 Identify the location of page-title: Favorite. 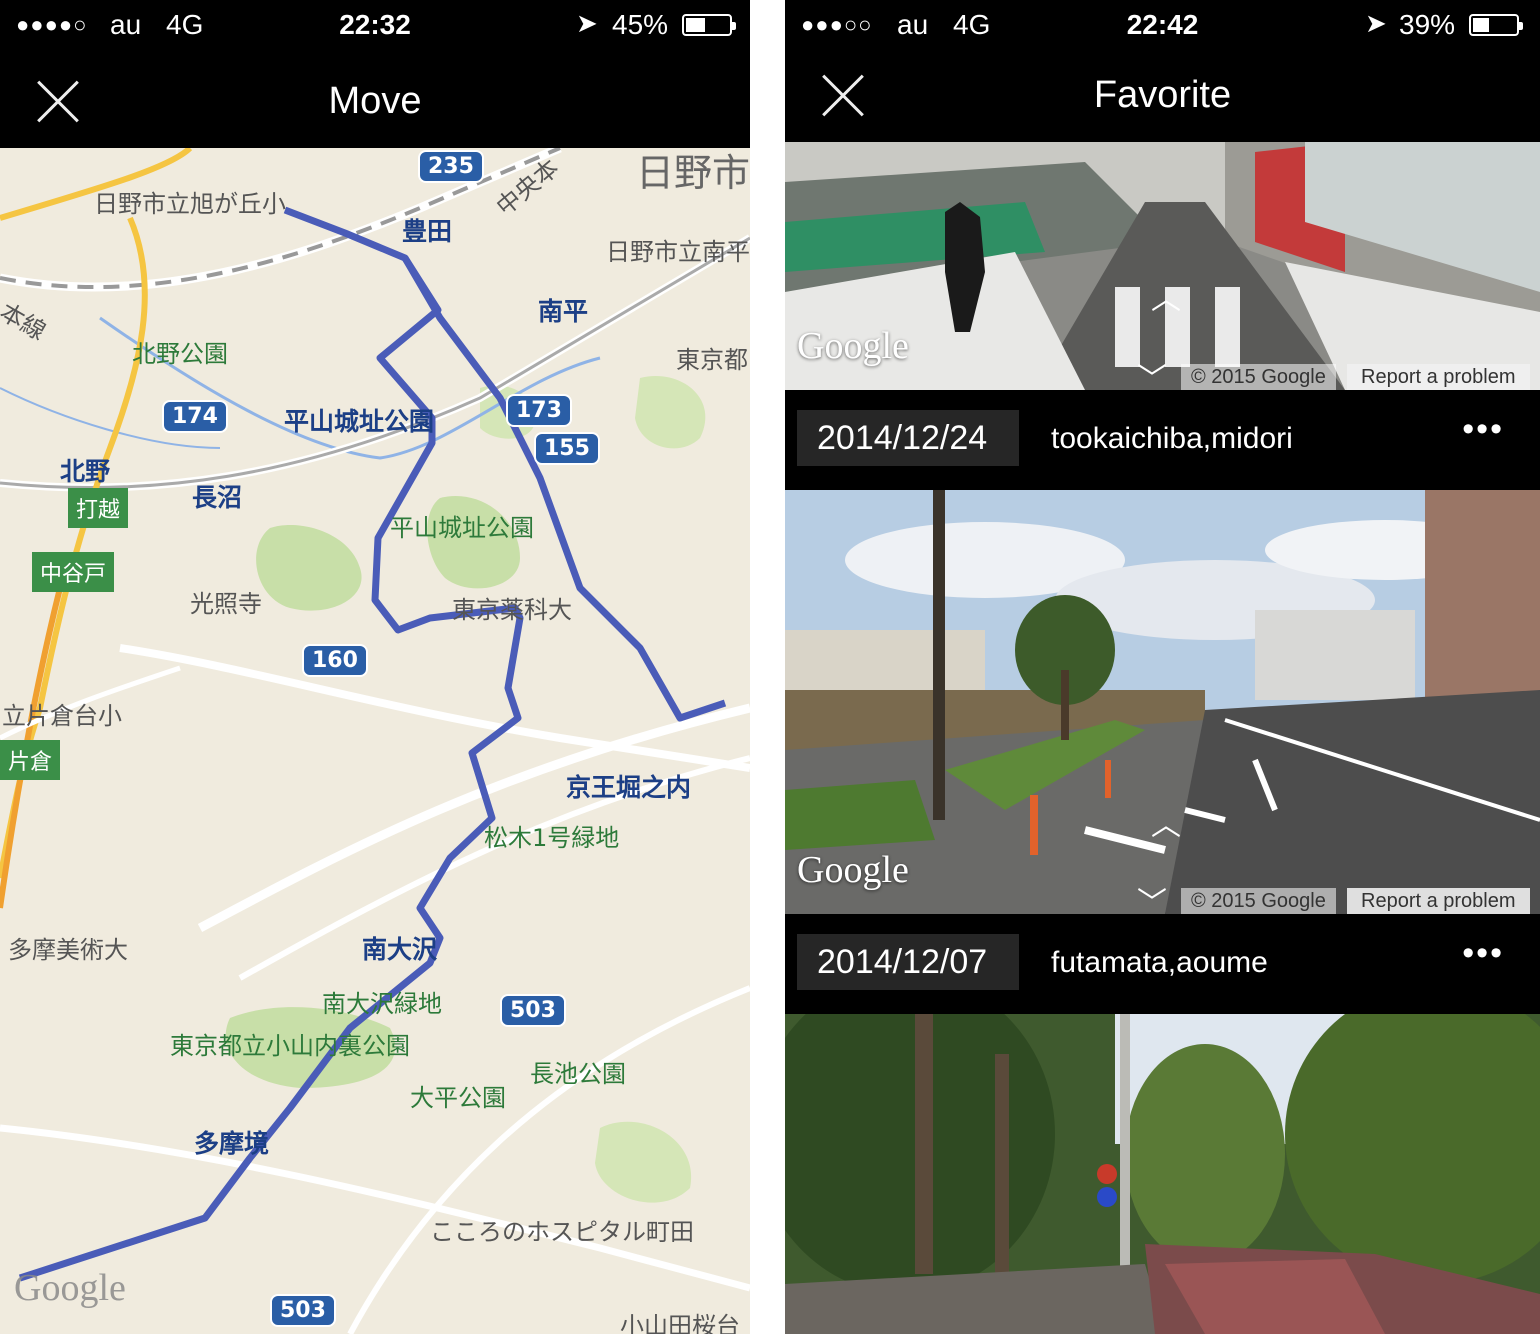
(1162, 95).